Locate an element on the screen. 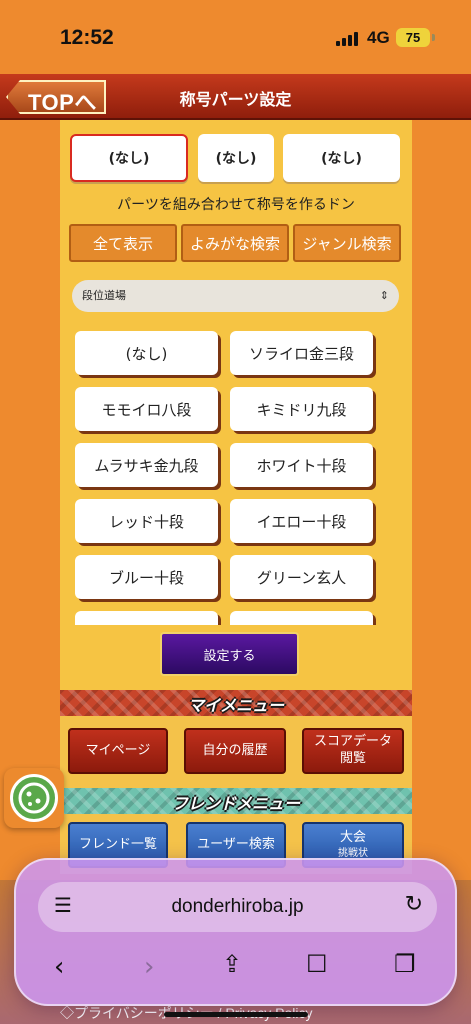 This screenshot has width=471, height=1024. share-icon: ⇪ is located at coordinates (232, 964).